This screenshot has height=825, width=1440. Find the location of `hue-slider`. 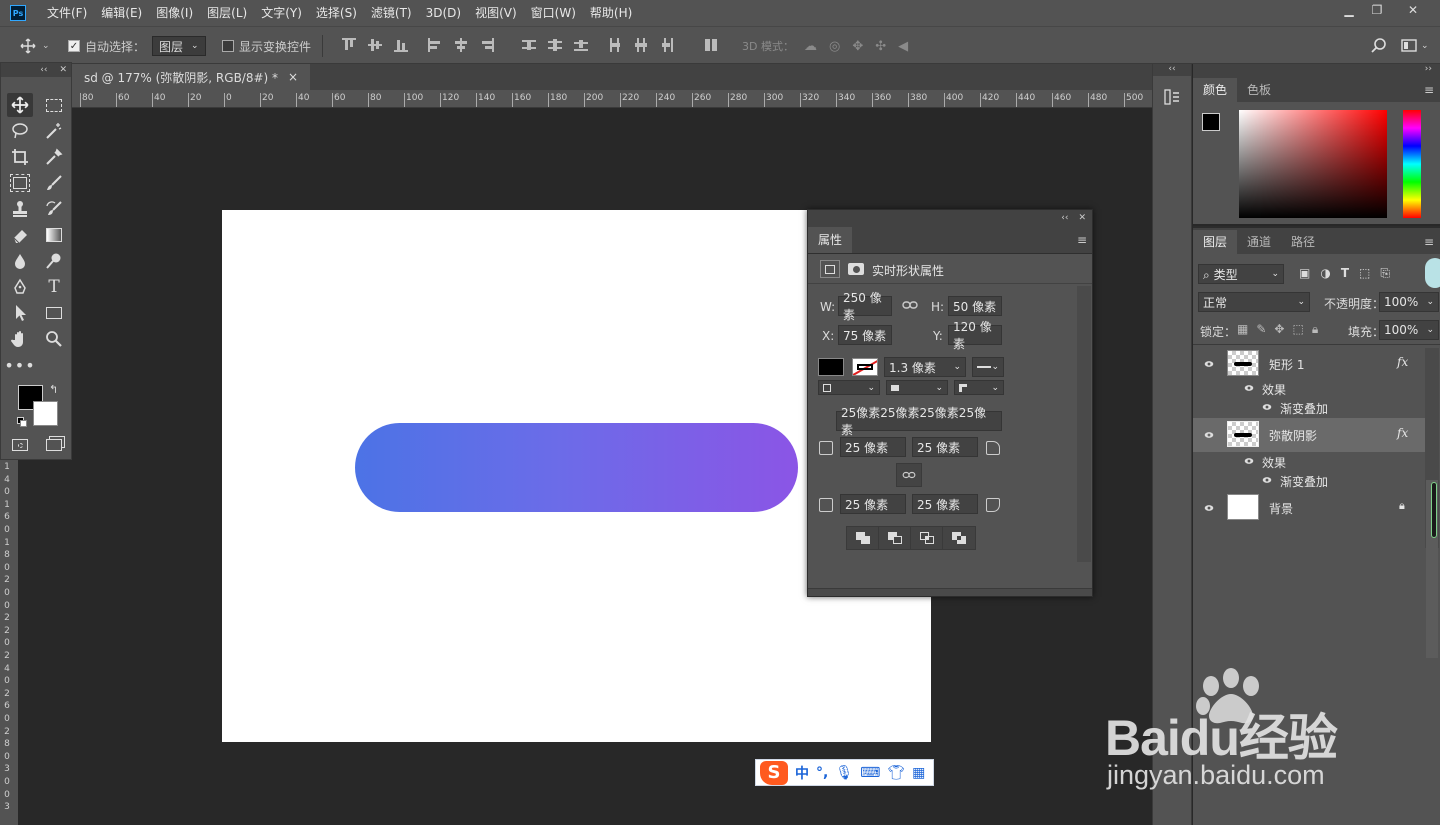

hue-slider is located at coordinates (1412, 164).